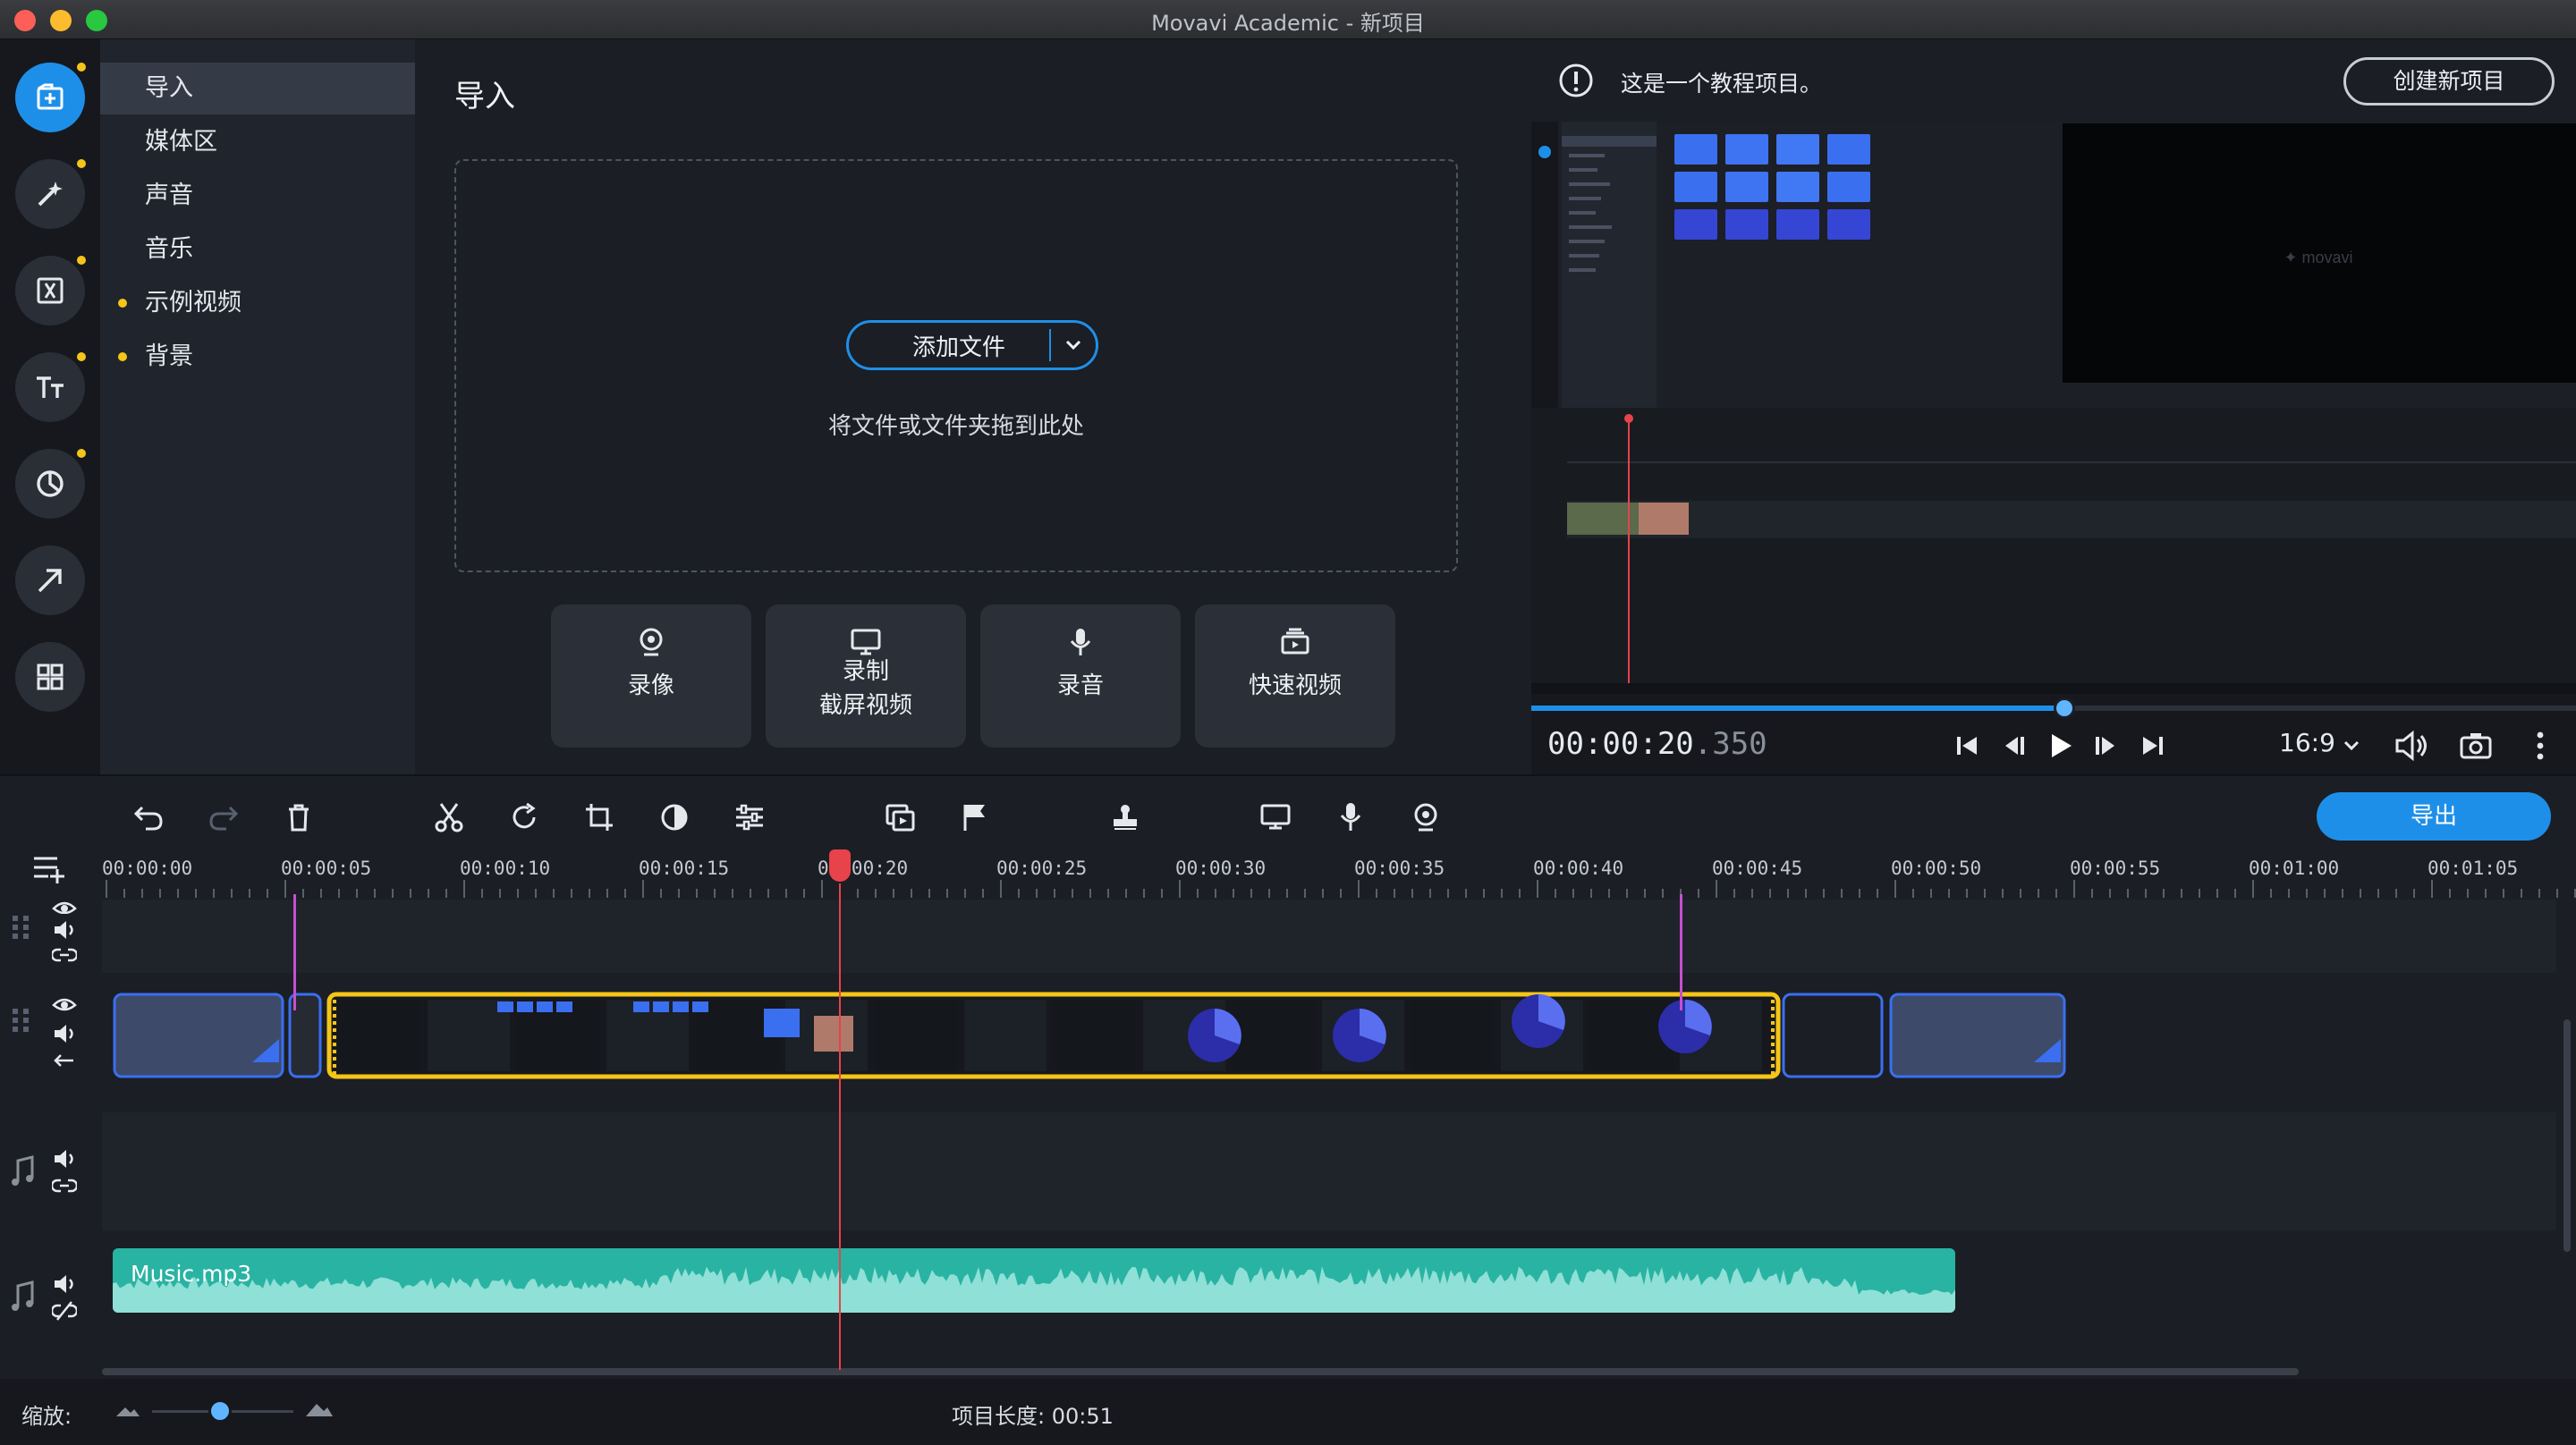 Image resolution: width=2576 pixels, height=1445 pixels. Describe the element at coordinates (64, 1060) in the screenshot. I see `ripple-icon` at that location.